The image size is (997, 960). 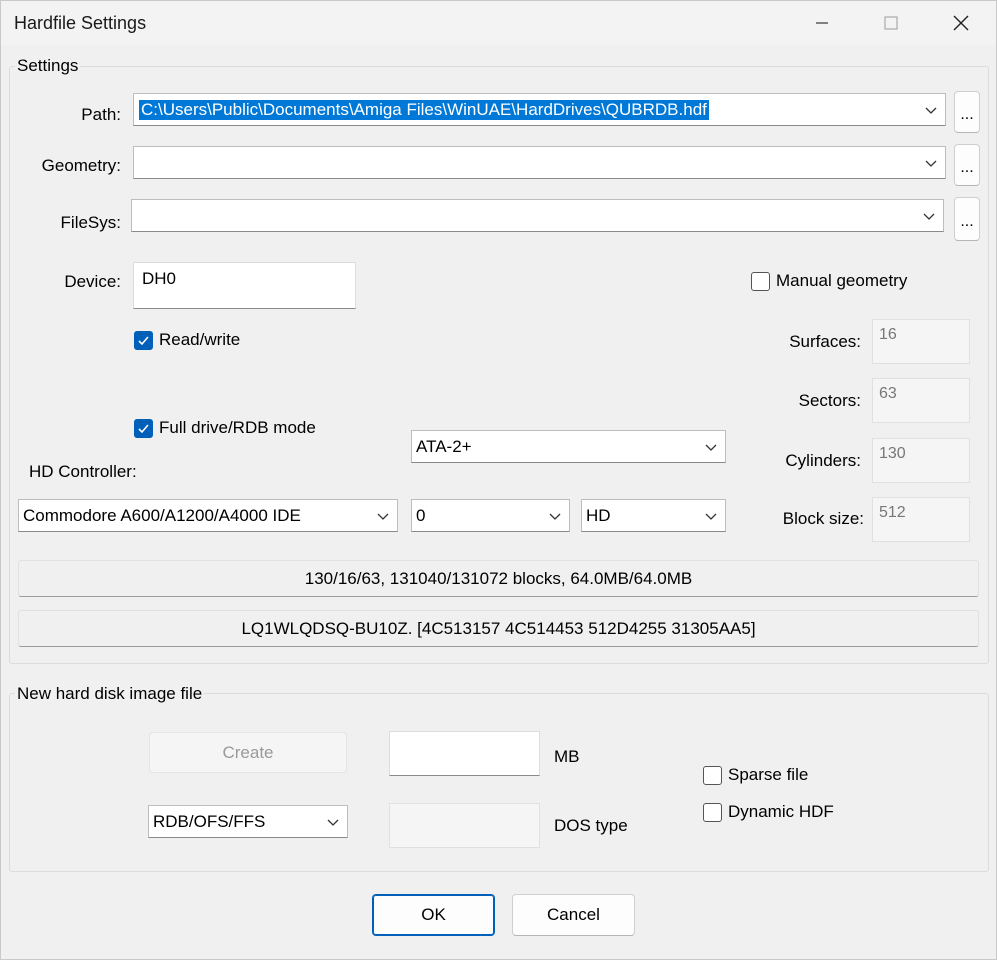 I want to click on unit-combo: 0, so click(x=490, y=515).